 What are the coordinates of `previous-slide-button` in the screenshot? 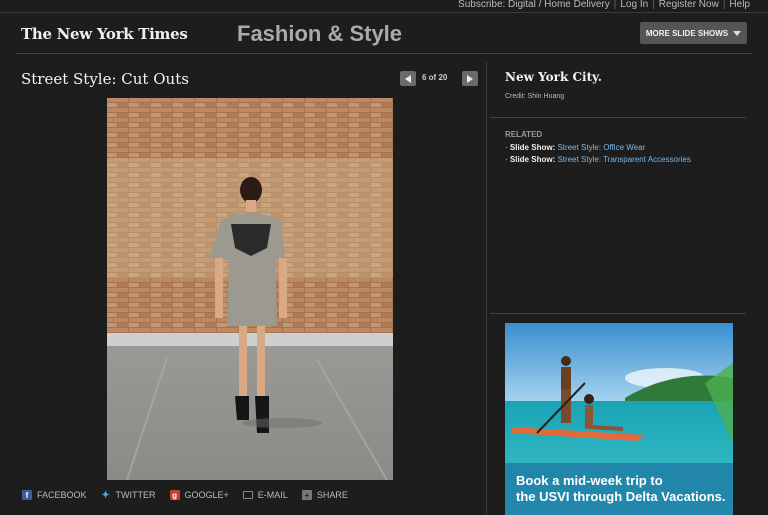 It's located at (408, 78).